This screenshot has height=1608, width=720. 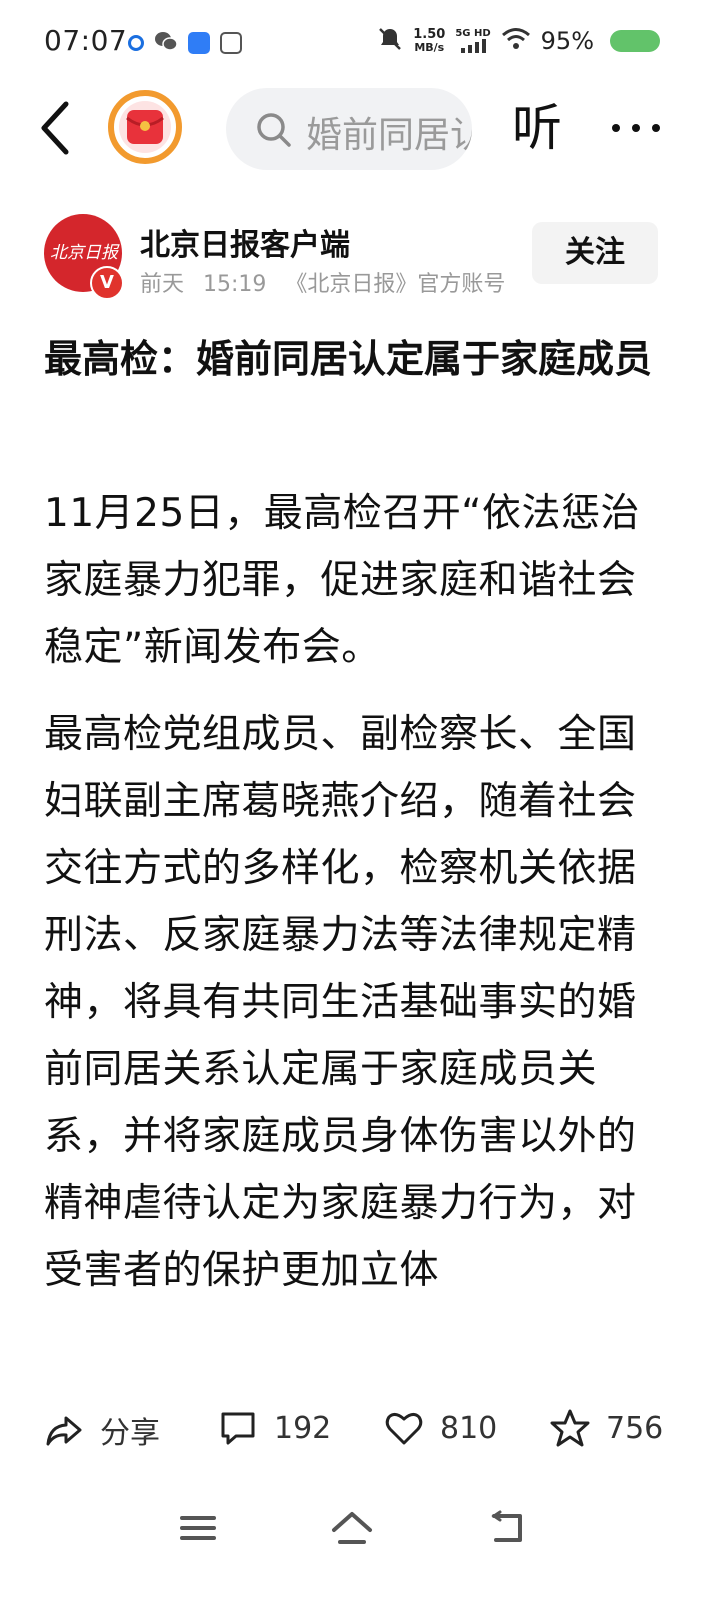 What do you see at coordinates (245, 242) in the screenshot?
I see `author-name: 北京日报客户端` at bounding box center [245, 242].